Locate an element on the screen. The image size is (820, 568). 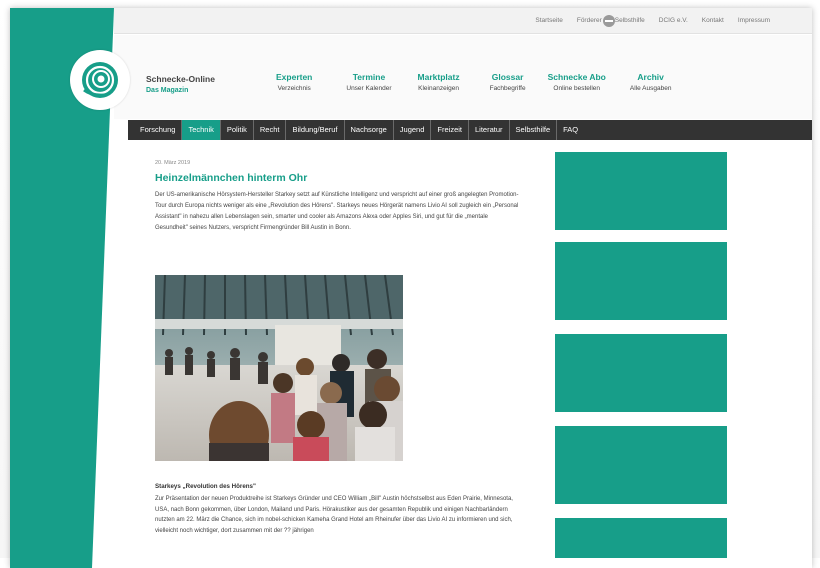
nav-glossar: Glossar Fachbegriffe is located at coordinates (508, 82).